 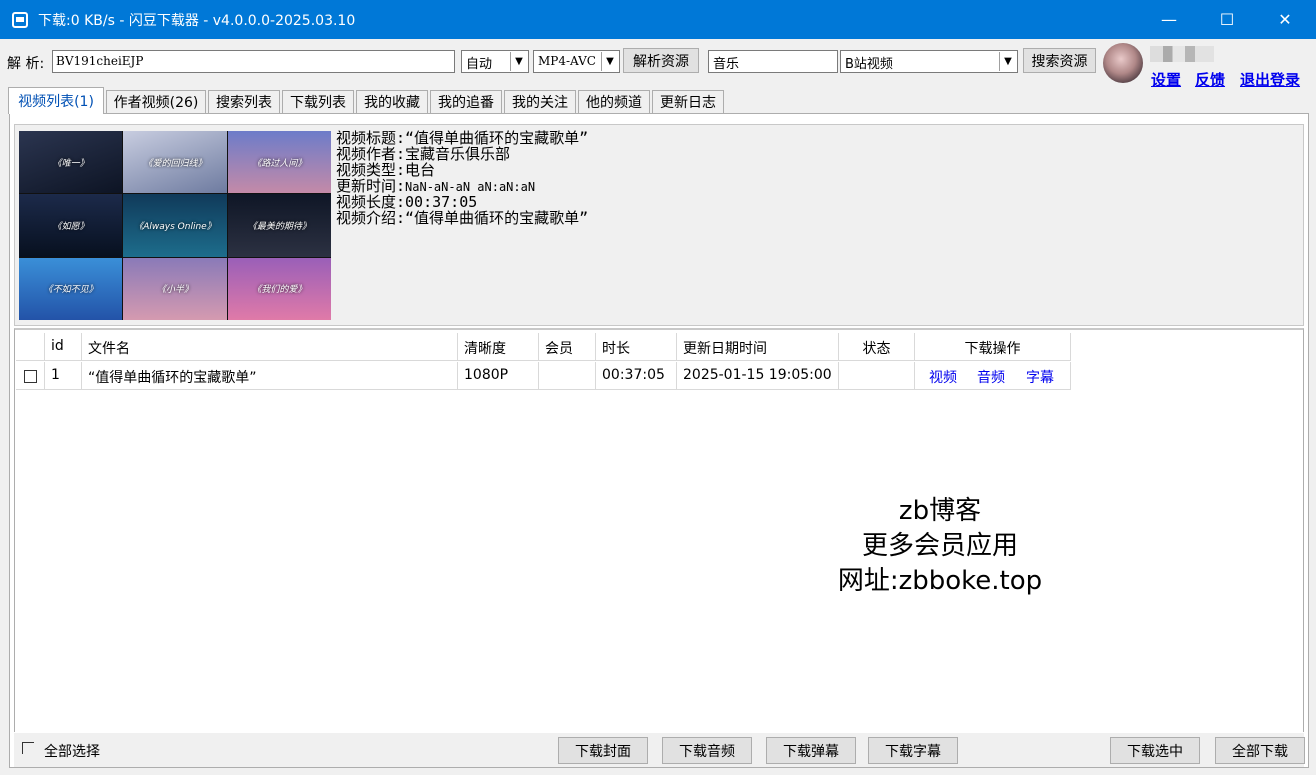 What do you see at coordinates (991, 377) in the screenshot?
I see `download-audio-link: 音频` at bounding box center [991, 377].